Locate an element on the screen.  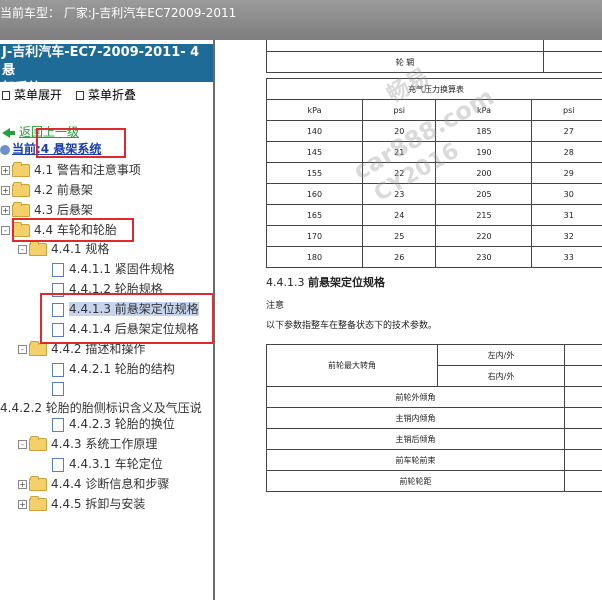
book-header: J-吉利汽车-EC7-2009-2011- 4 悬 架系统. is located at coordinates (106, 70).